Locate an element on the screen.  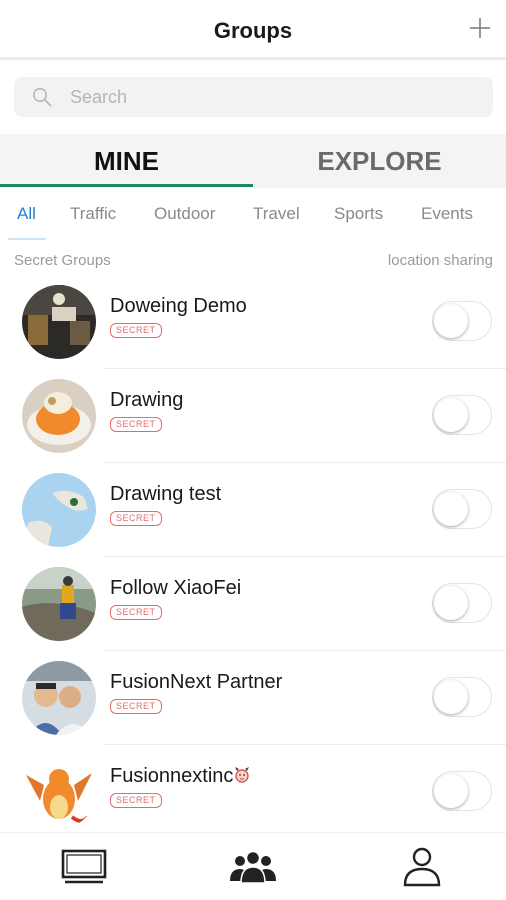
groups-icon is located at coordinates (253, 867).